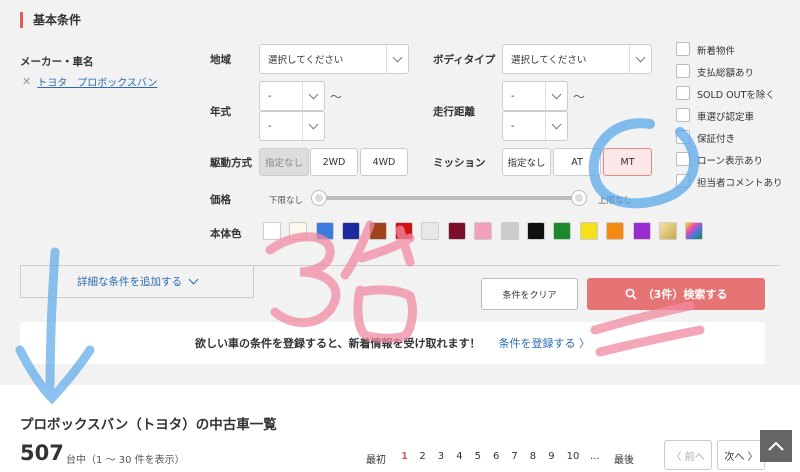 The width and height of the screenshot is (800, 472). Describe the element at coordinates (129, 282) in the screenshot. I see `add-conditions-label: 詳細な条件を追加する` at that location.